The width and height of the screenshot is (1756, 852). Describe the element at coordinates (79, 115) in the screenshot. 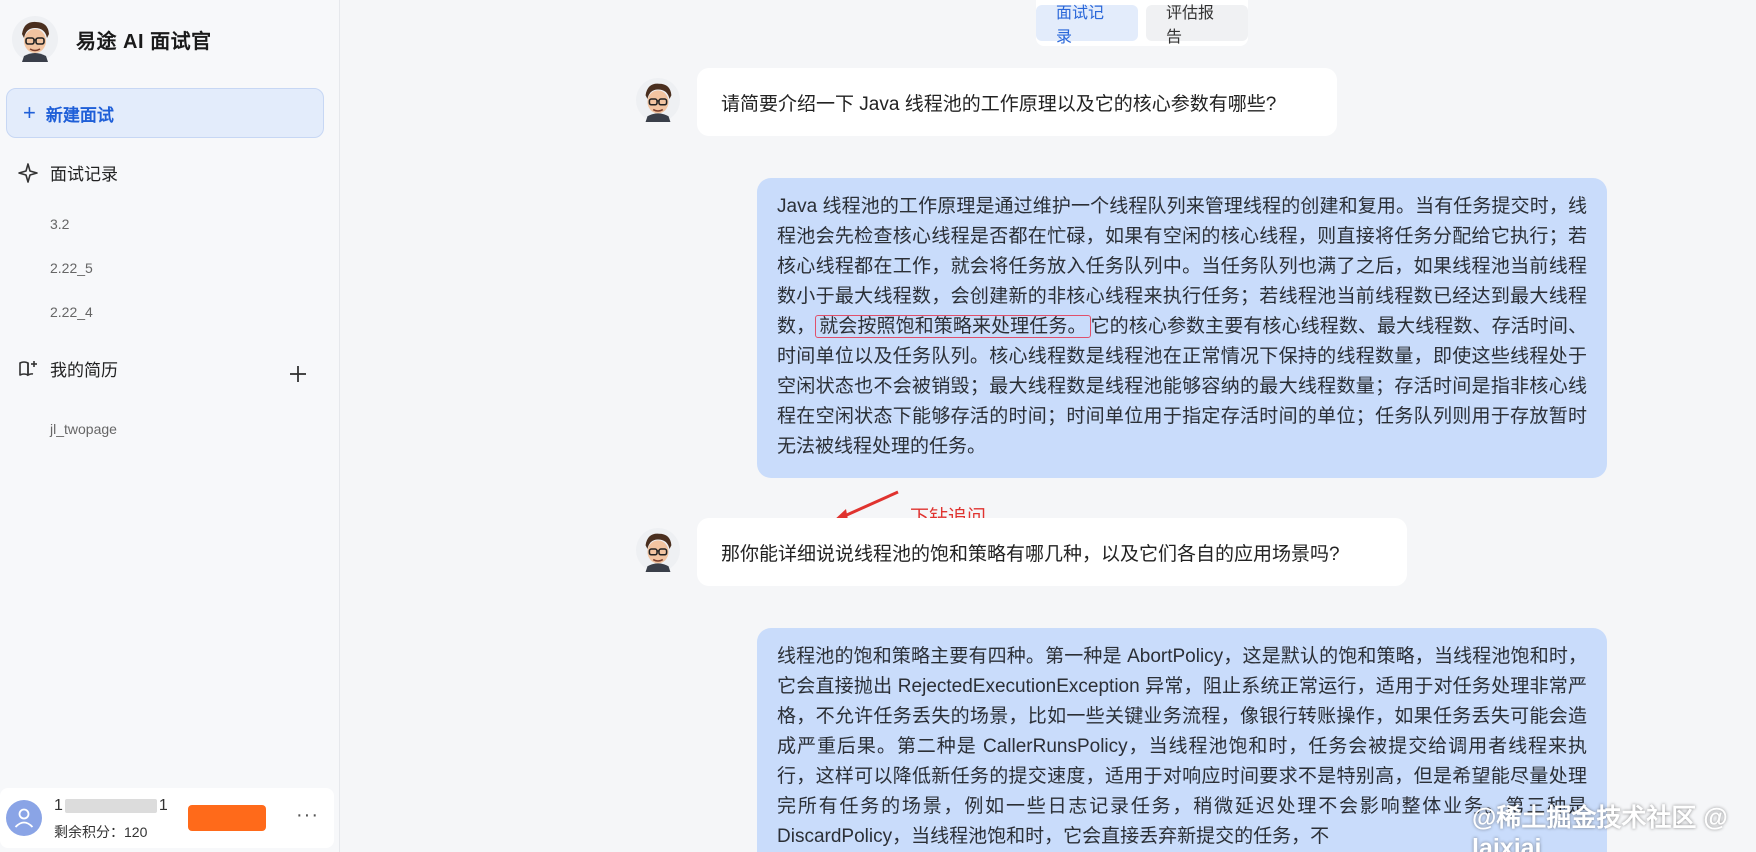

I see `new-interview-label: 新建面试` at that location.